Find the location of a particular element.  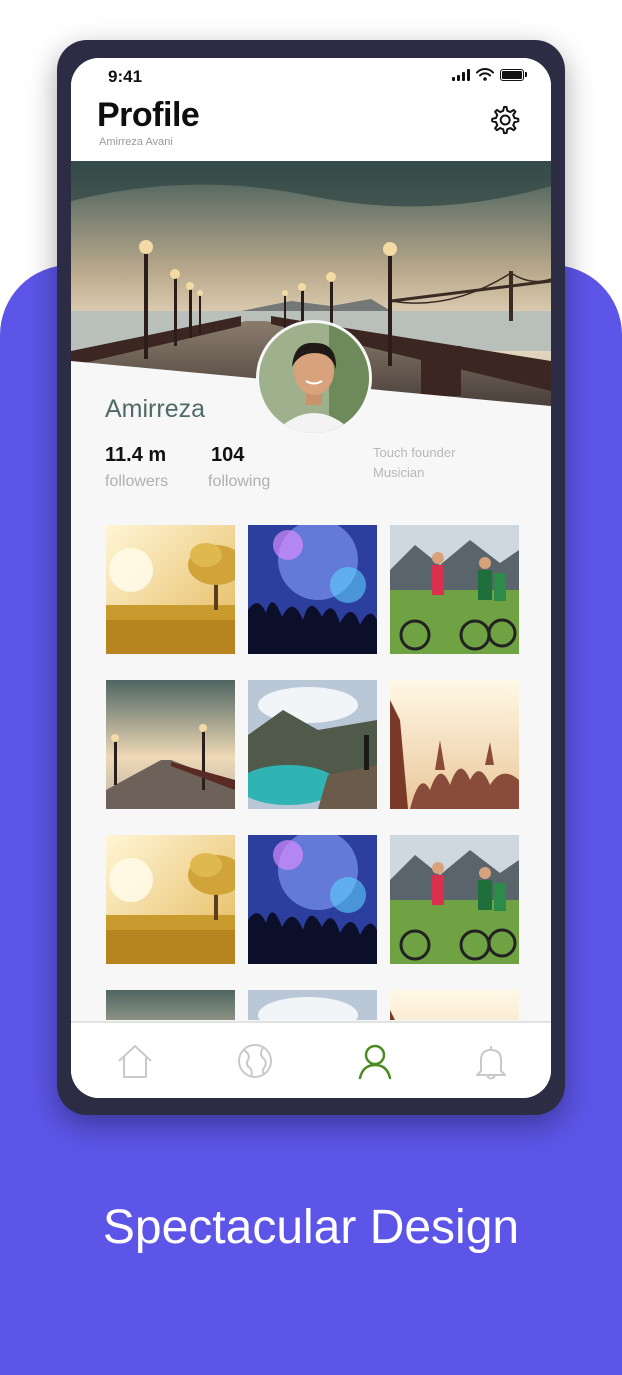

followers-count: 11.4 m is located at coordinates (136, 455).